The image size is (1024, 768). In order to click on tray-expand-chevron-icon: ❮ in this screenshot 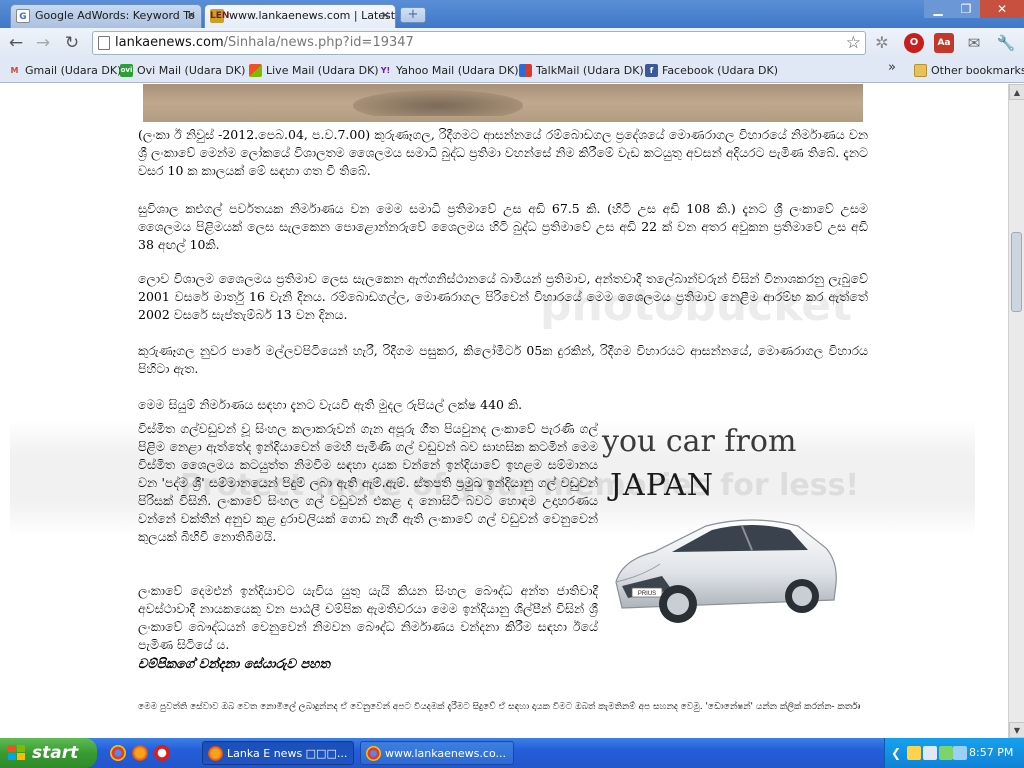, I will do `click(898, 753)`.